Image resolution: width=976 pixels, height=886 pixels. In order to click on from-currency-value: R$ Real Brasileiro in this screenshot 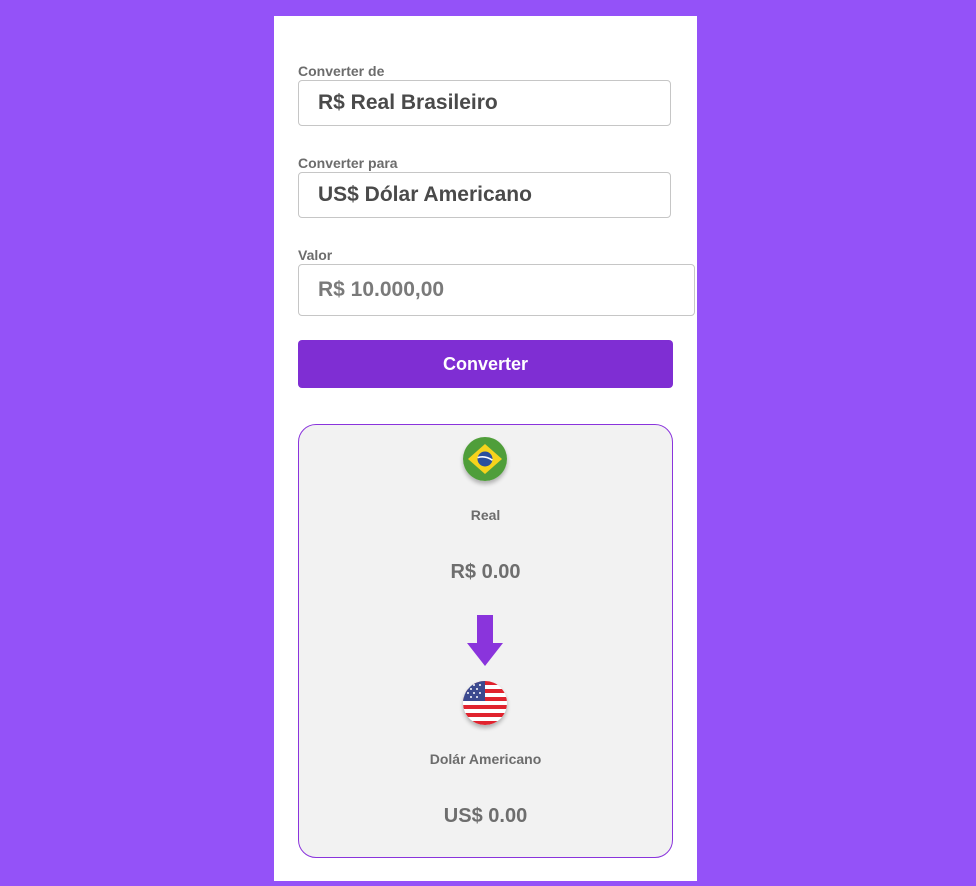, I will do `click(408, 102)`.